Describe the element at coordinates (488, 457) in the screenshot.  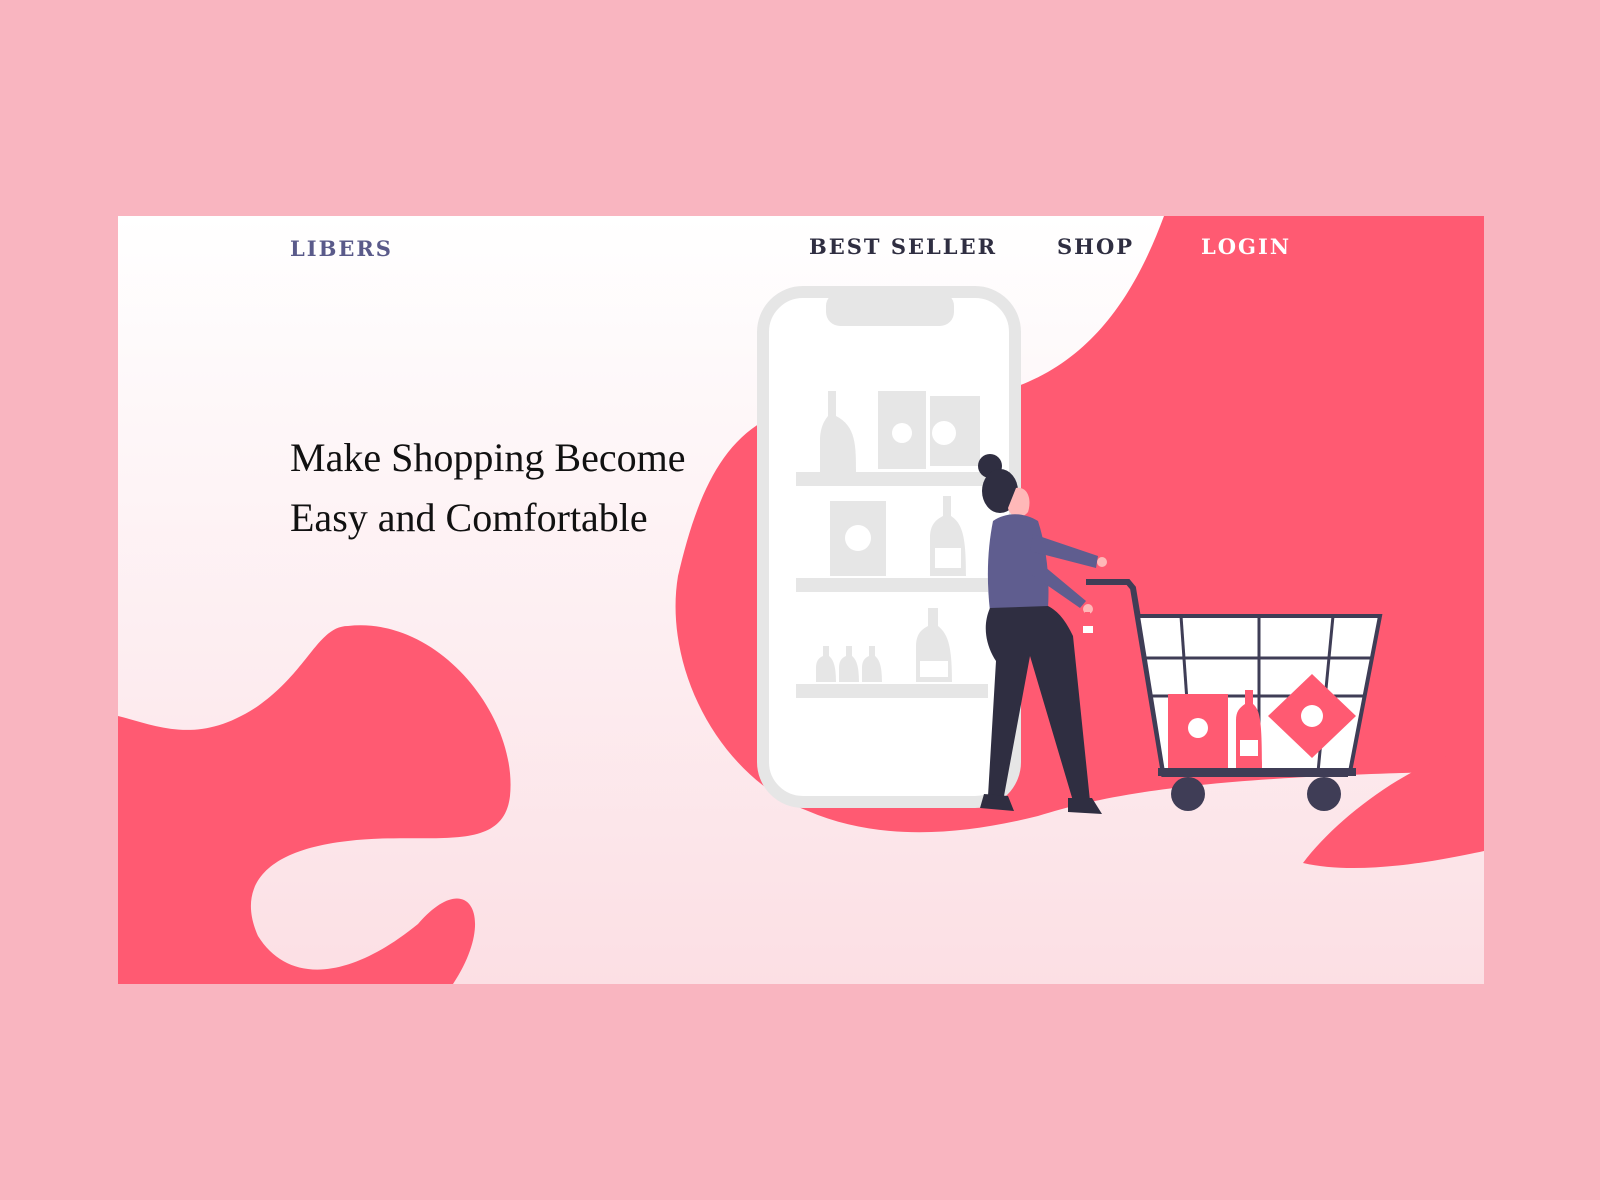
I see `hero-title-line-1: Make Shopping Become` at that location.